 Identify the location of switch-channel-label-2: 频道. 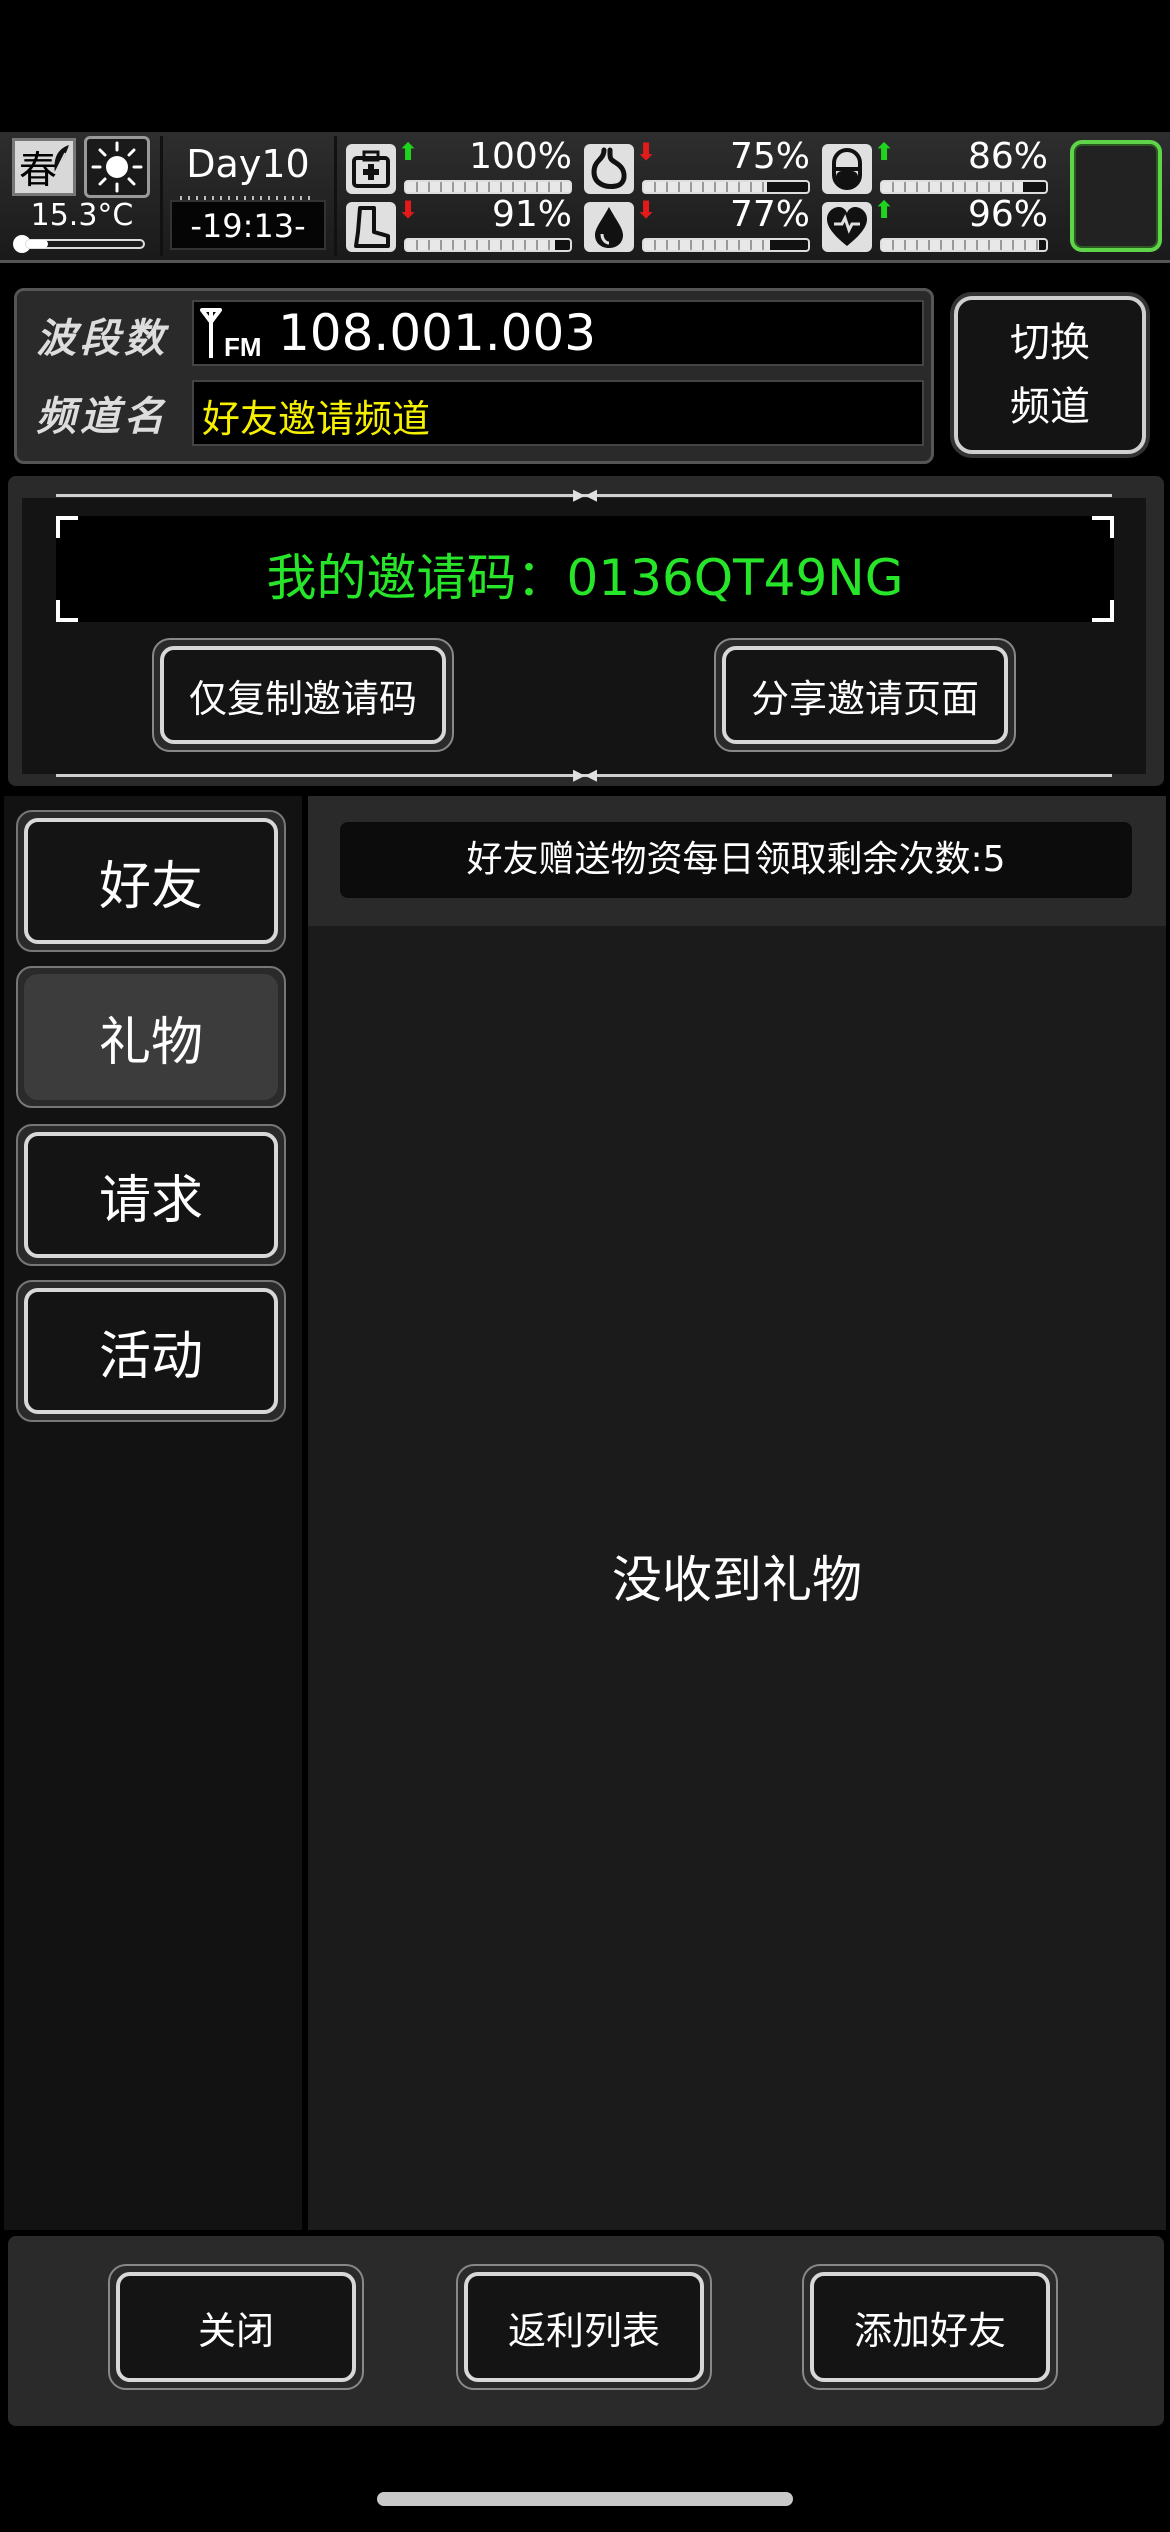
(1050, 407).